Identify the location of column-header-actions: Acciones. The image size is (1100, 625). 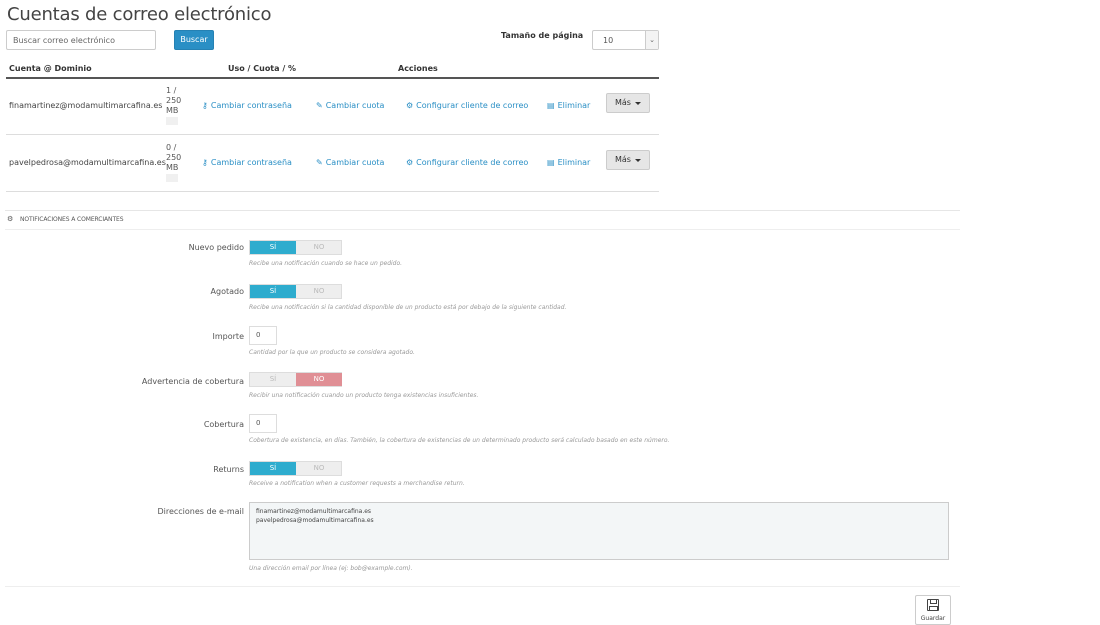
(418, 68).